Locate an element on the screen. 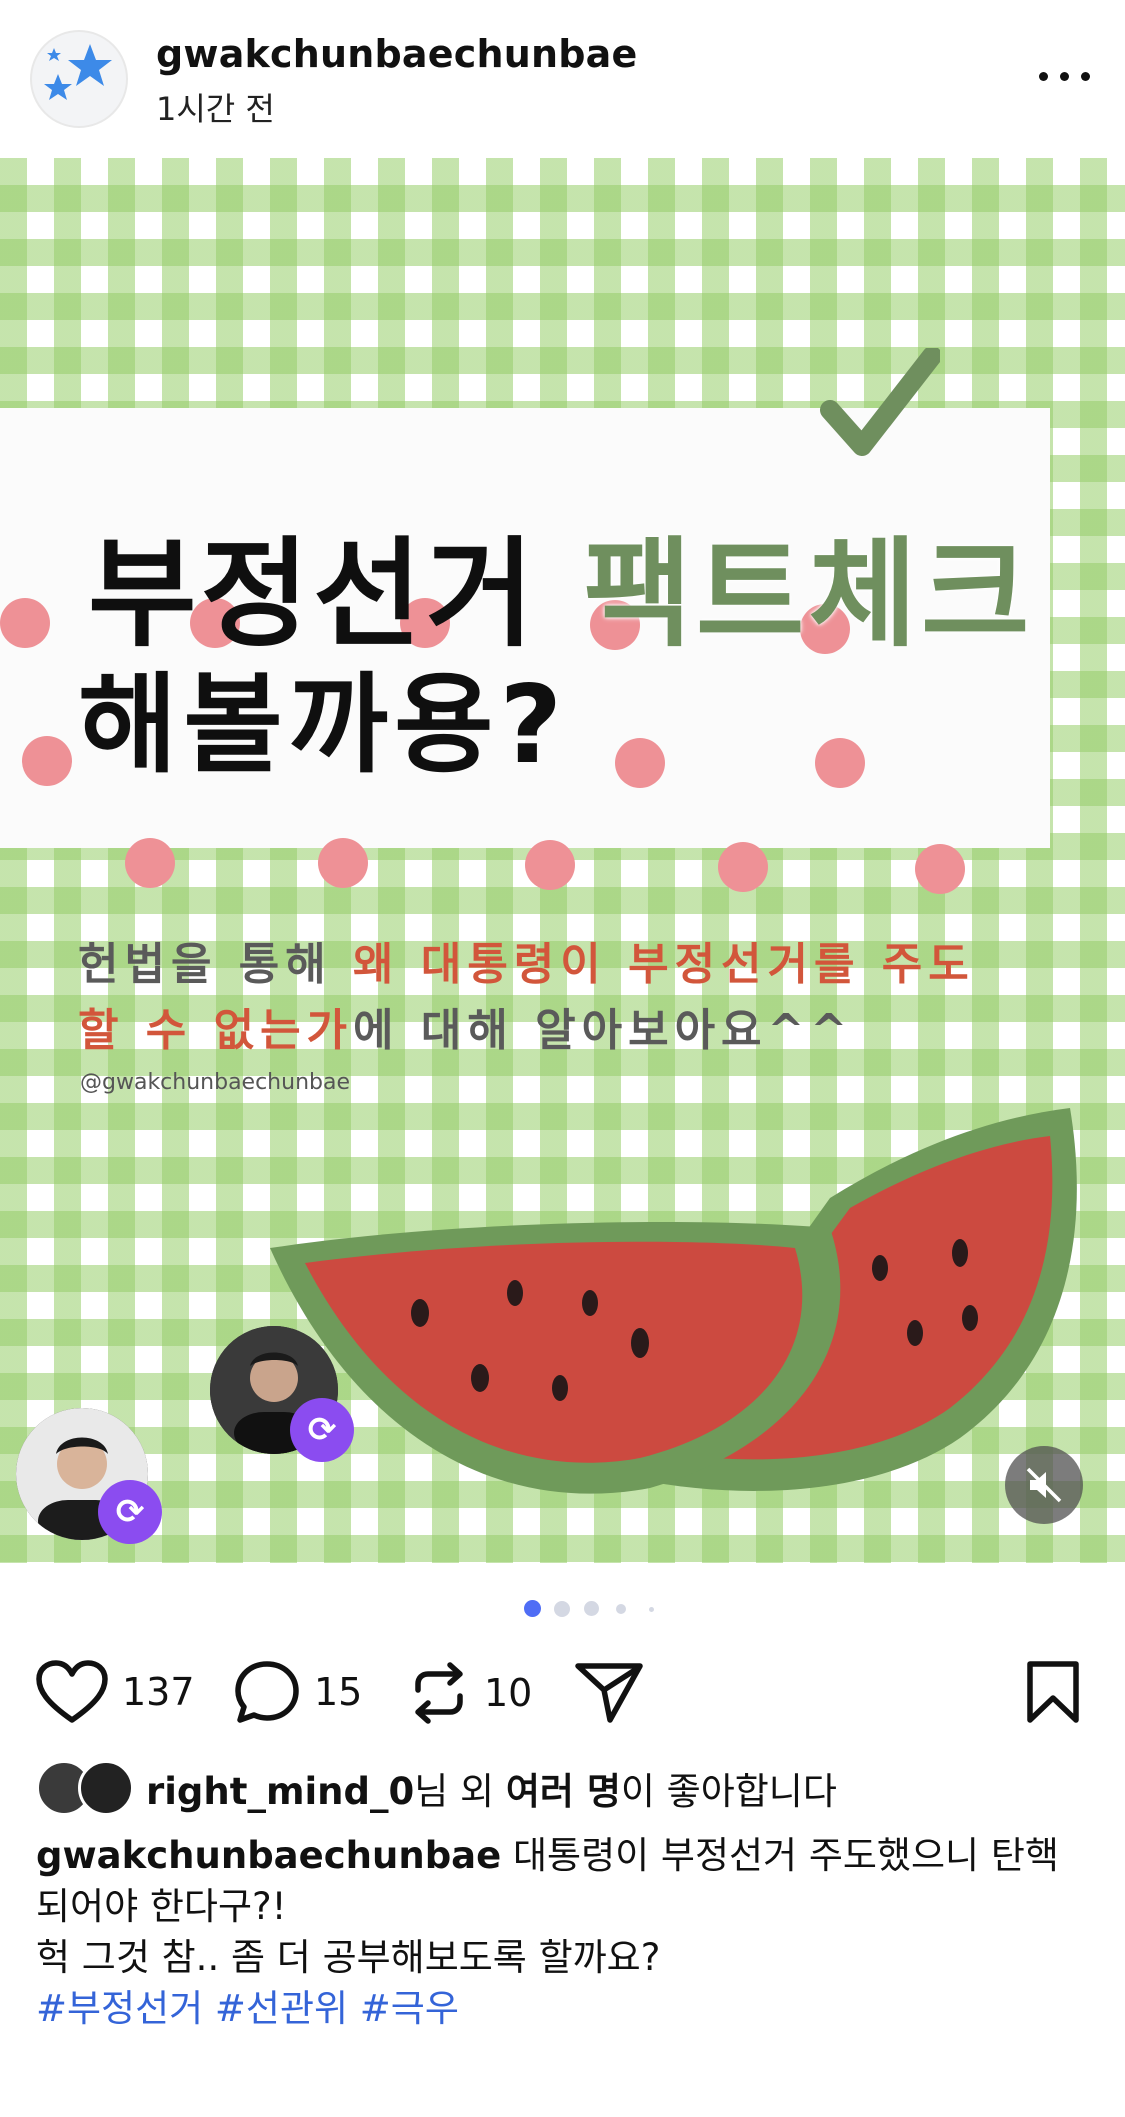 The height and width of the screenshot is (2117, 1125). checkmark-icon is located at coordinates (880, 402).